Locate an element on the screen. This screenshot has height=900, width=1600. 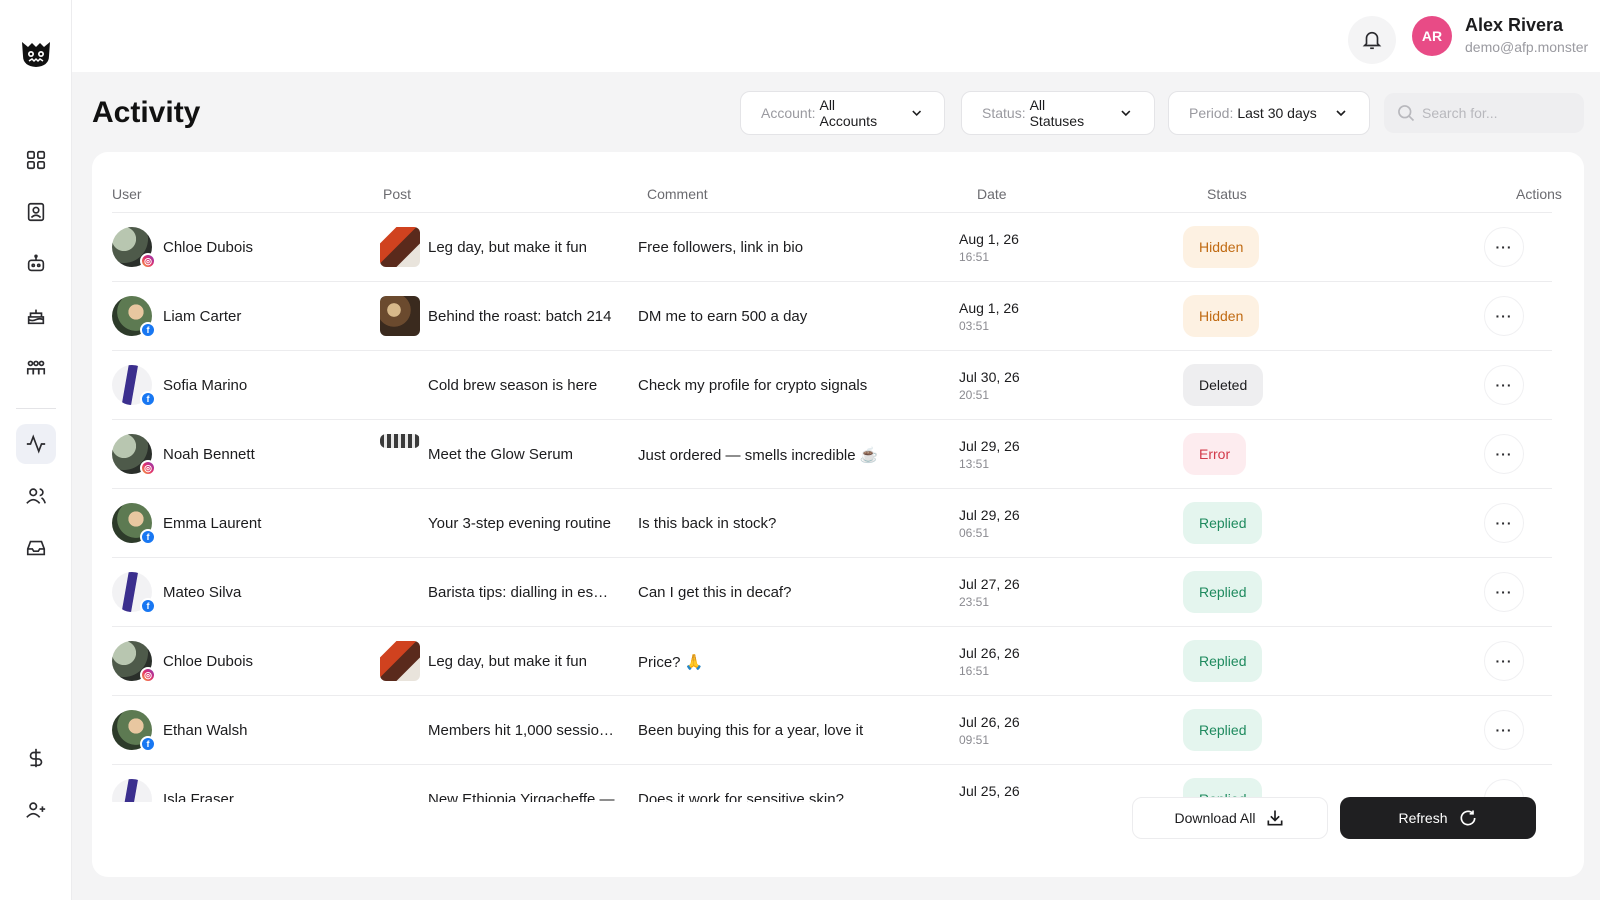
monster-logo-icon is located at coordinates (36, 52).